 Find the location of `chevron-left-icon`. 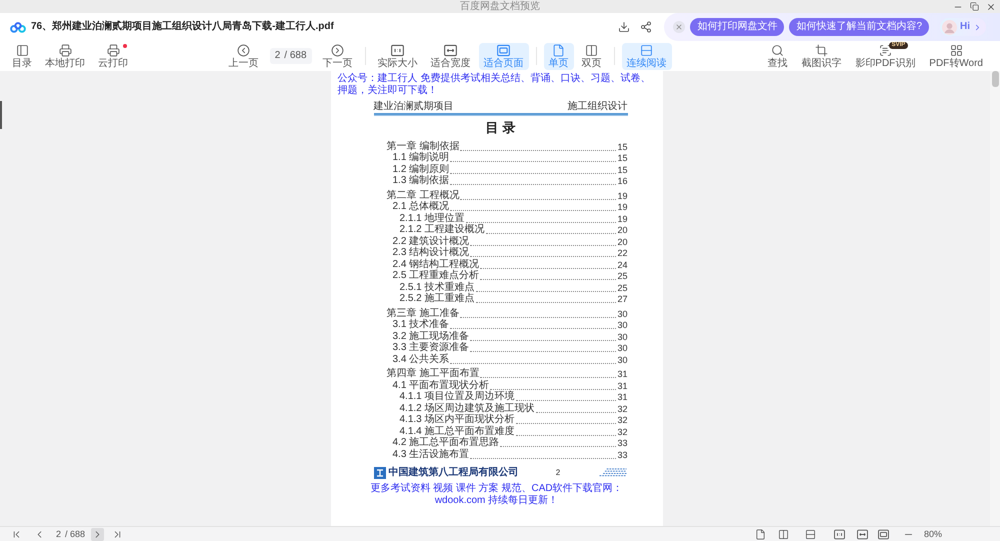

chevron-left-icon is located at coordinates (243, 50).